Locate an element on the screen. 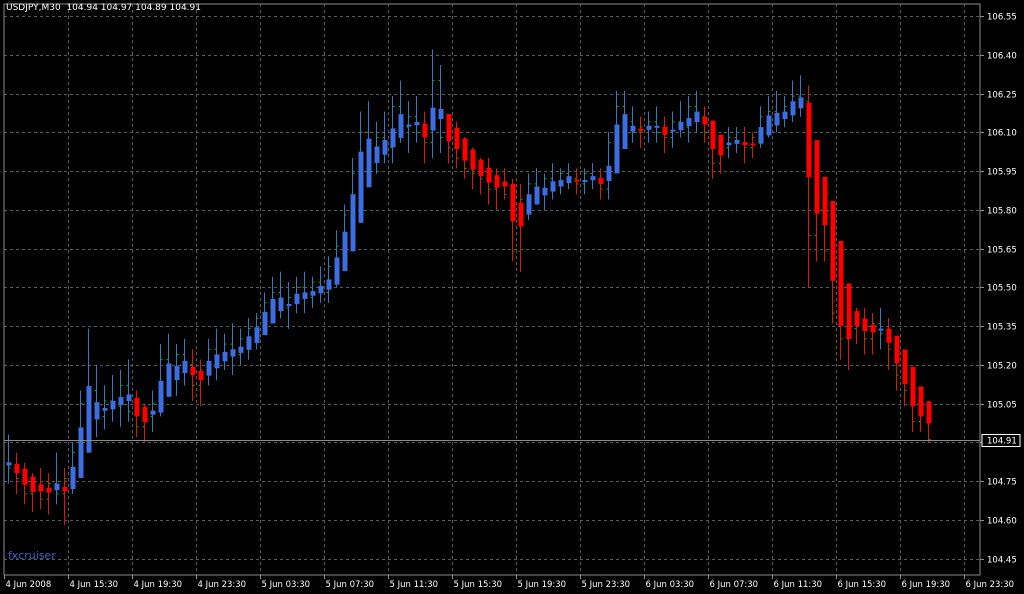 This screenshot has height=594, width=1024. y-tick-label: 105.05 is located at coordinates (1002, 406).